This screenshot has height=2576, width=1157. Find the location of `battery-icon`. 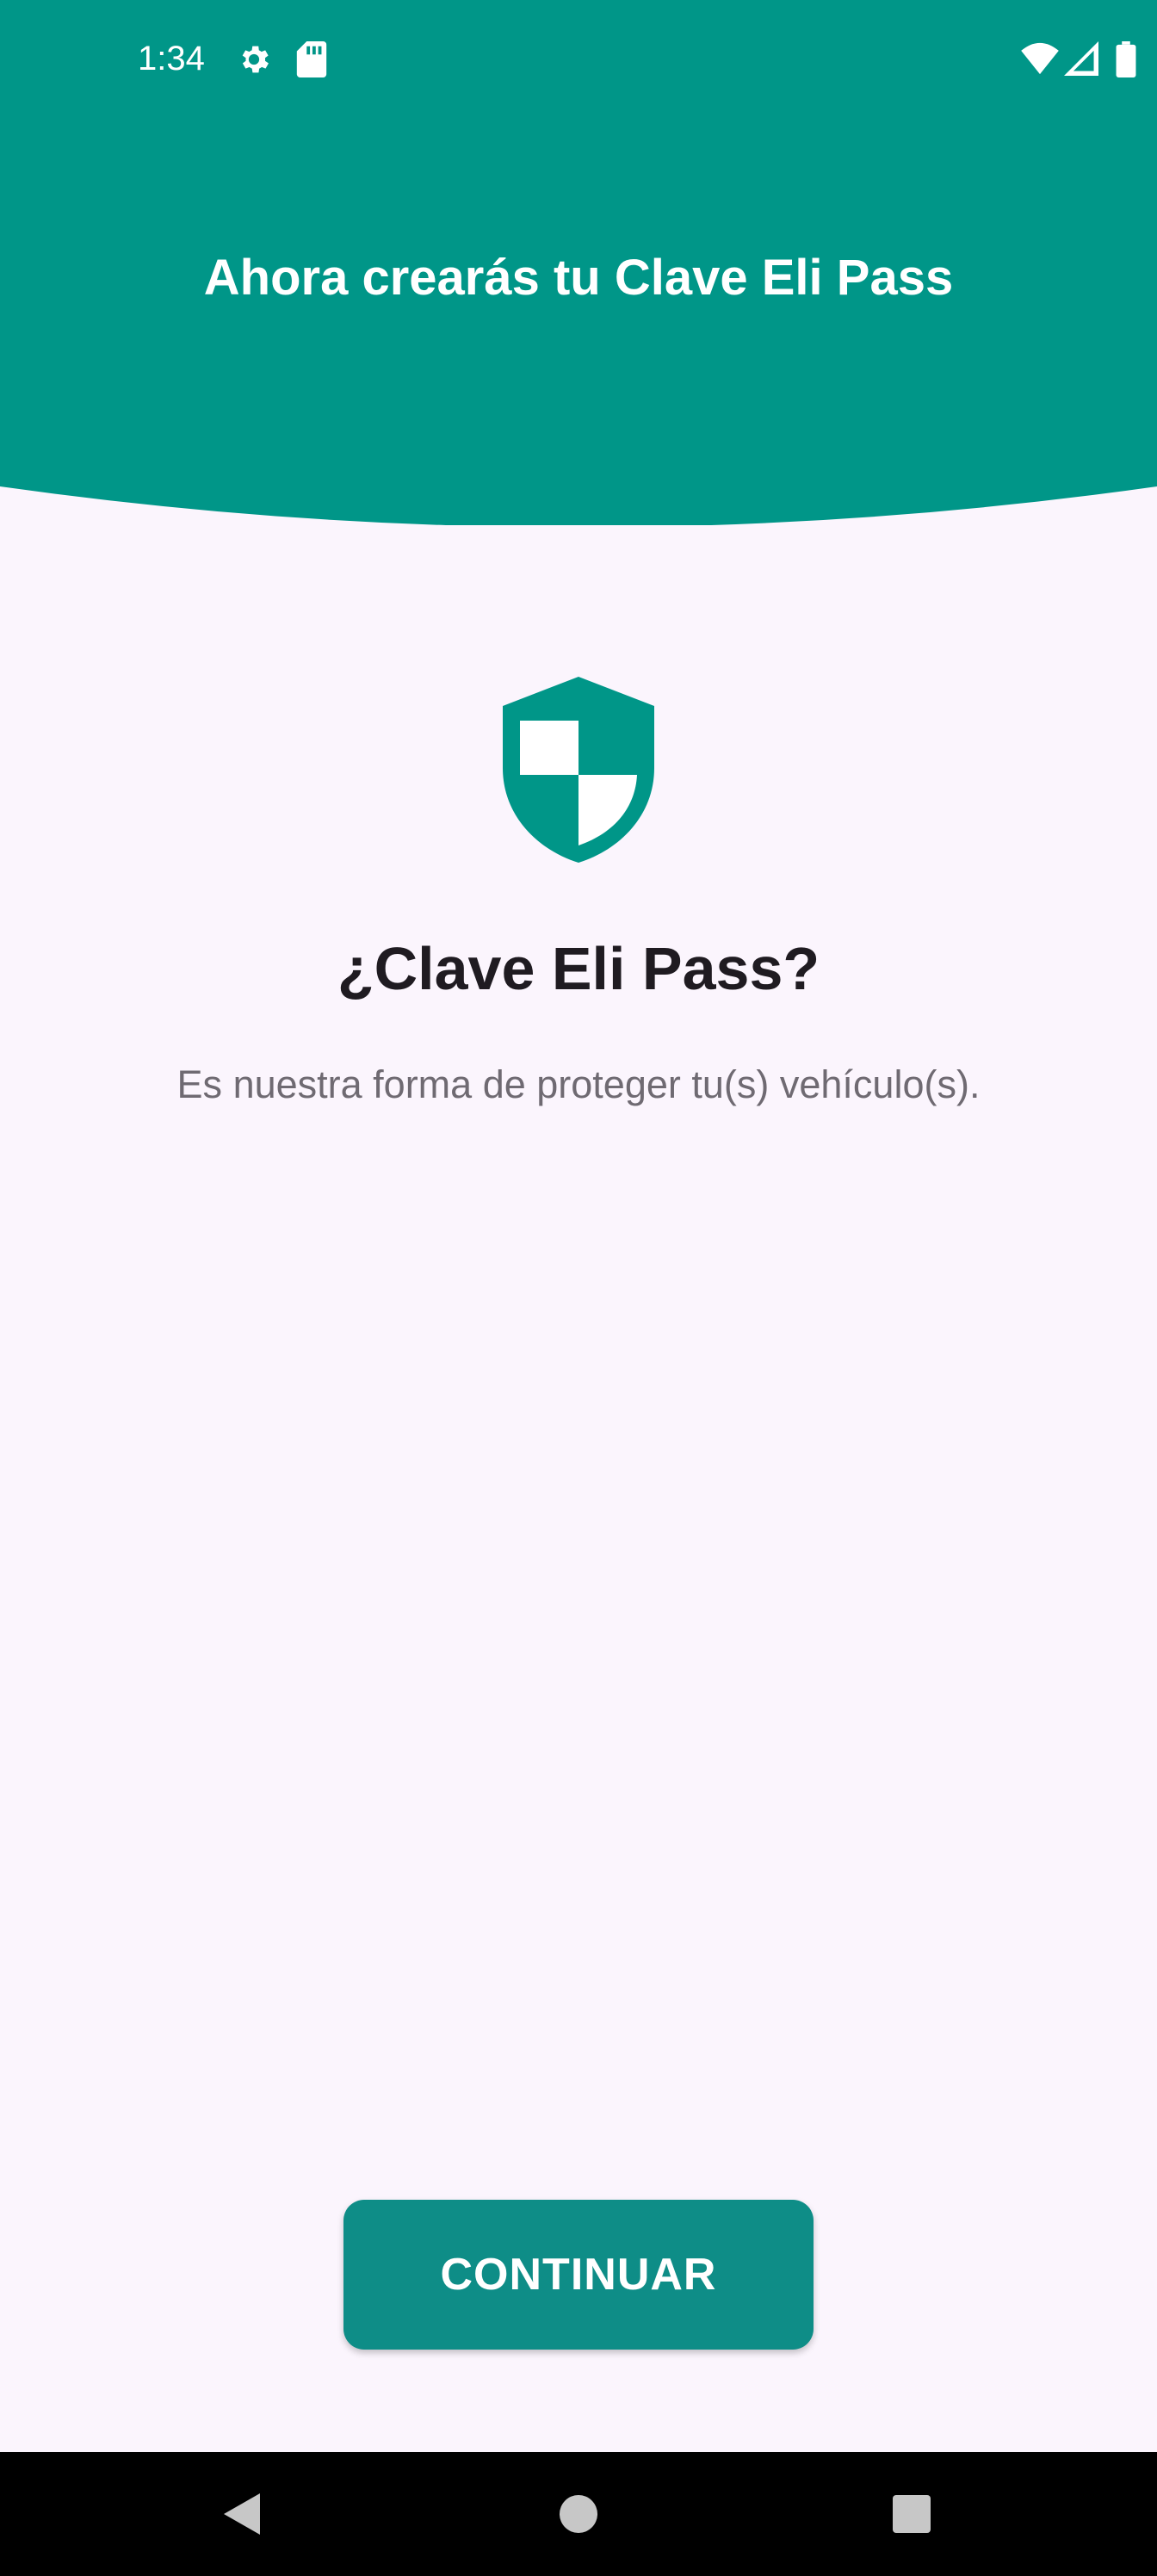

battery-icon is located at coordinates (1126, 59).